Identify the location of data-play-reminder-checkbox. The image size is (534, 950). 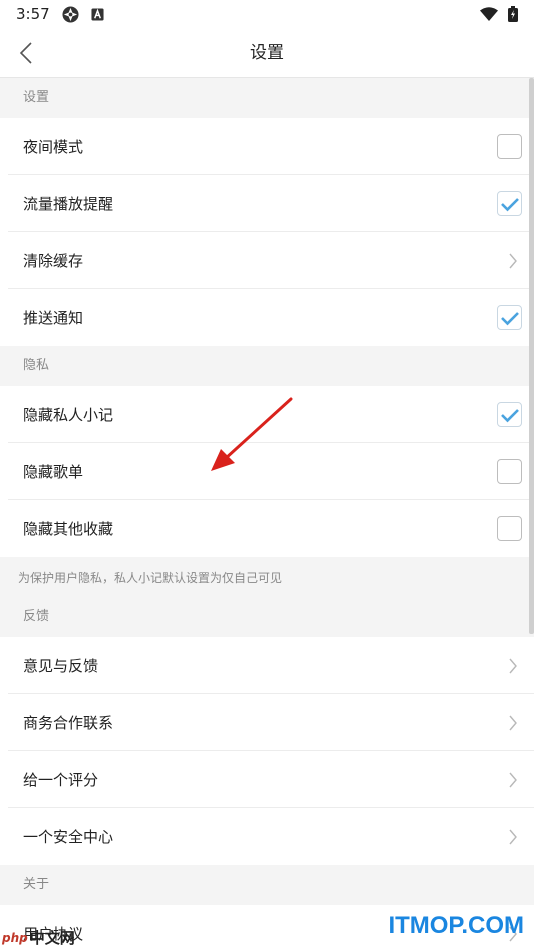
(509, 203).